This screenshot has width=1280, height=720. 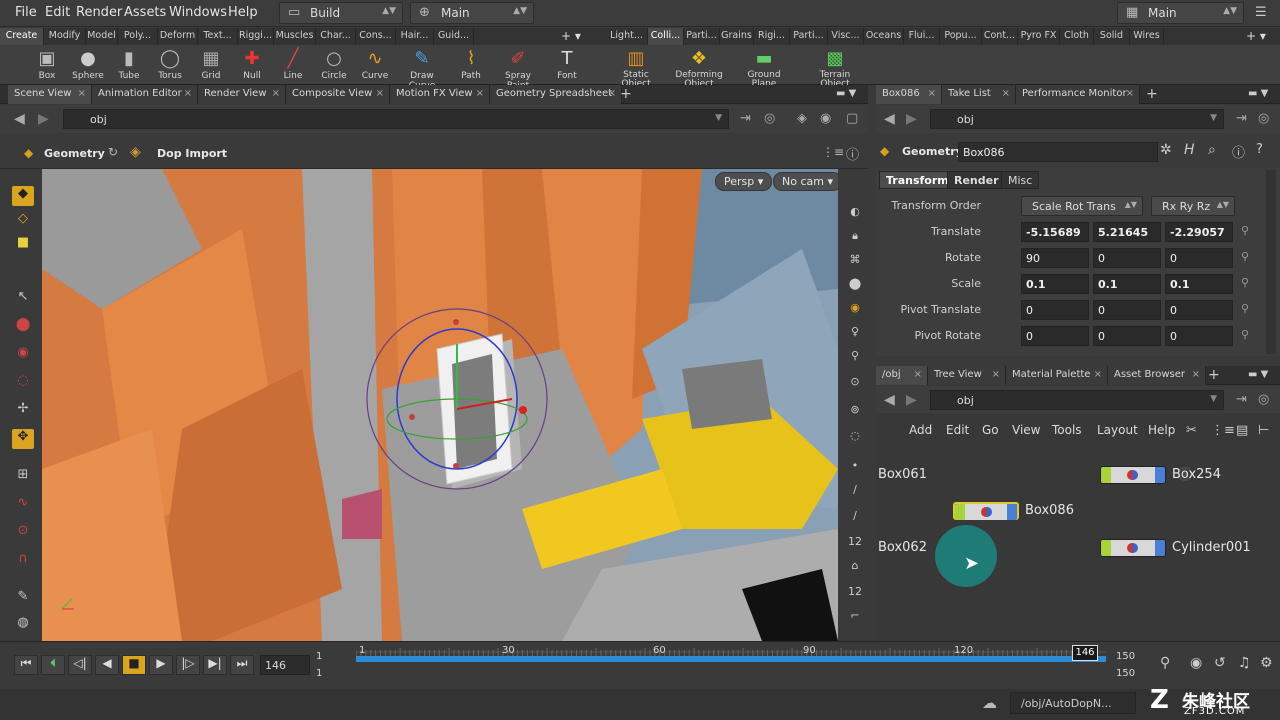 What do you see at coordinates (1212, 150) in the screenshot?
I see `search-icon: ⌕` at bounding box center [1212, 150].